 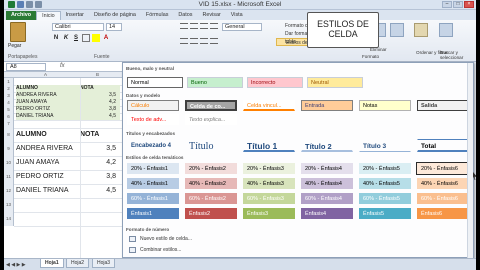 I want to click on cell-style-swatch: 40% - Énfasis6, so click(x=443, y=183).